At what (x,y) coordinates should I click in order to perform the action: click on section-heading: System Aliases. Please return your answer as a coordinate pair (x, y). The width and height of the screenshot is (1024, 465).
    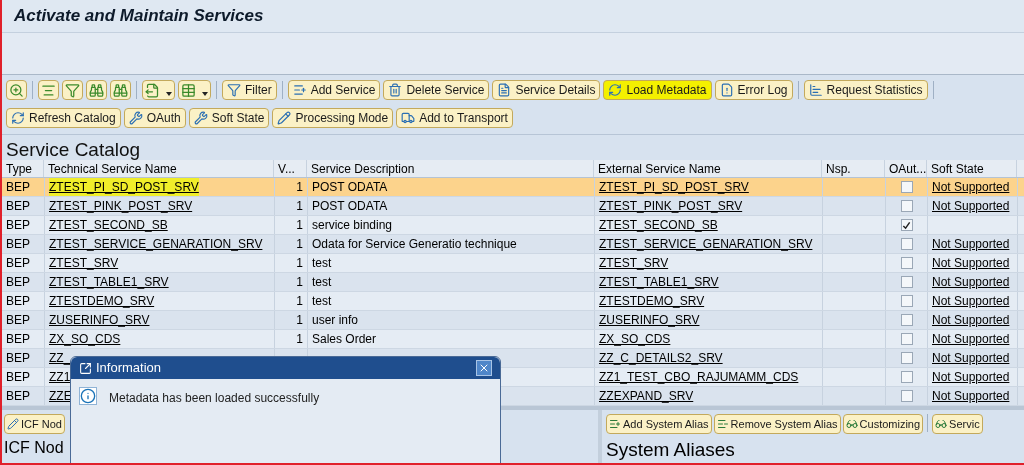
    Looking at the image, I should click on (671, 449).